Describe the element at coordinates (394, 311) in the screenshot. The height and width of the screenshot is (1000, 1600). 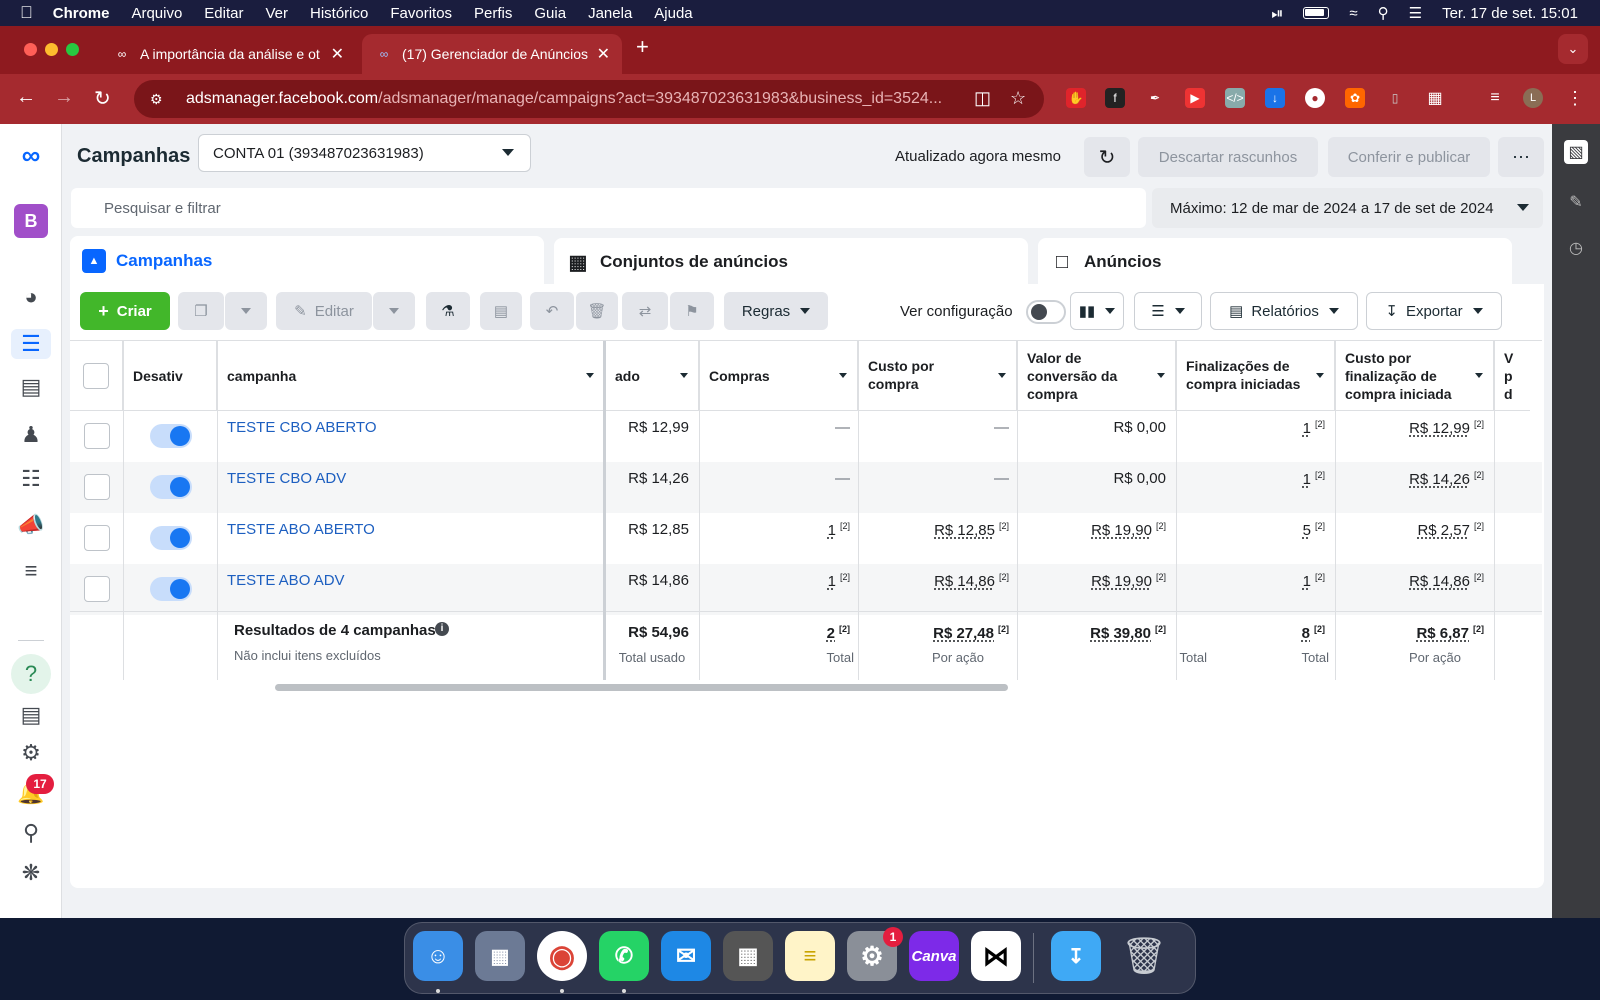
I see `edit-dropdown-button` at that location.